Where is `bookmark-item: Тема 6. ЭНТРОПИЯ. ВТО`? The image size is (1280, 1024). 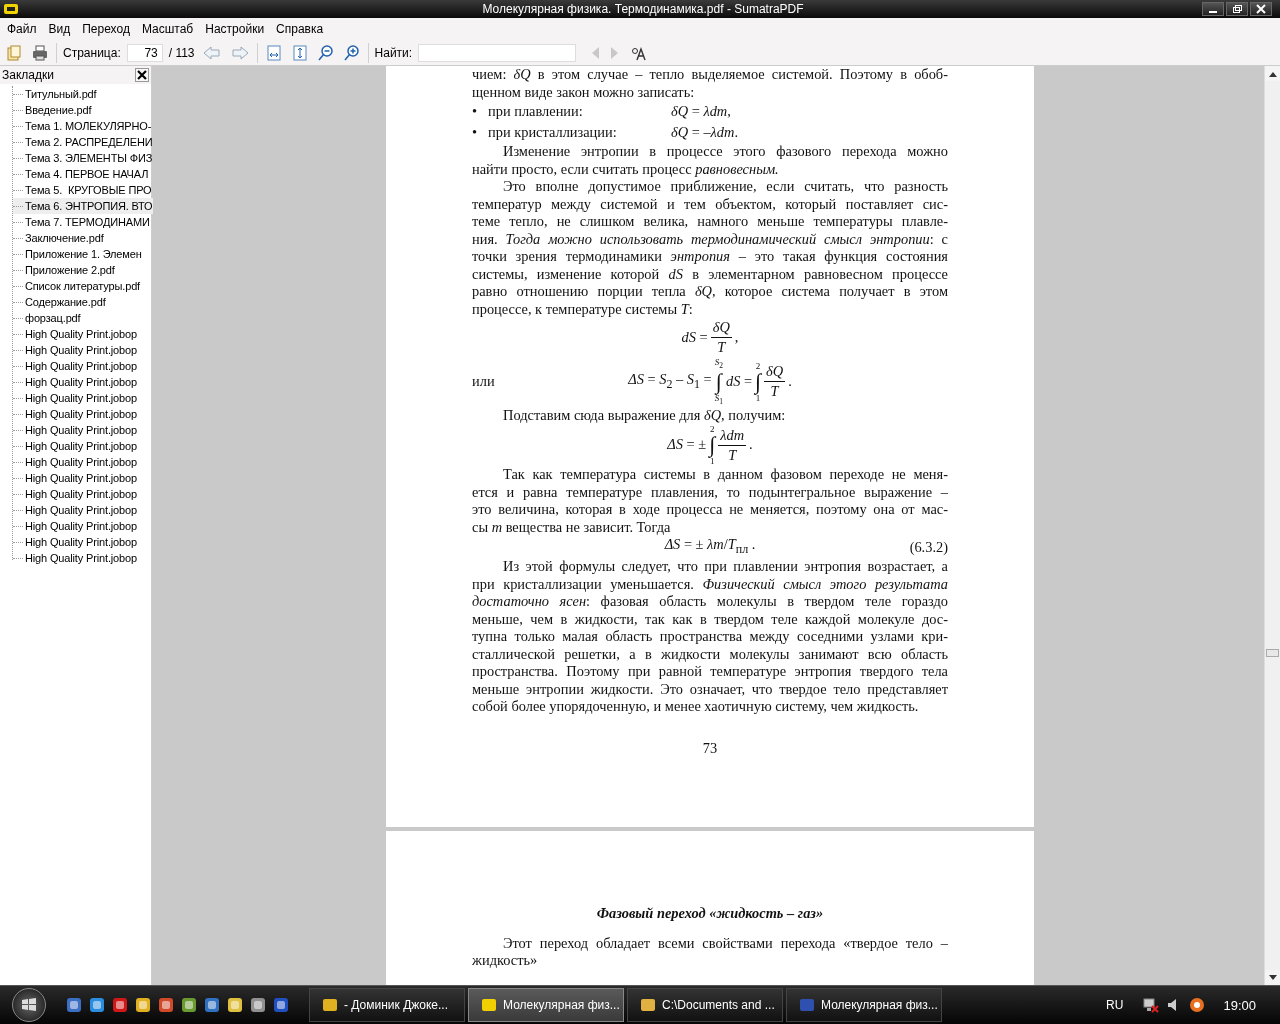 bookmark-item: Тема 6. ЭНТРОПИЯ. ВТО is located at coordinates (83, 206).